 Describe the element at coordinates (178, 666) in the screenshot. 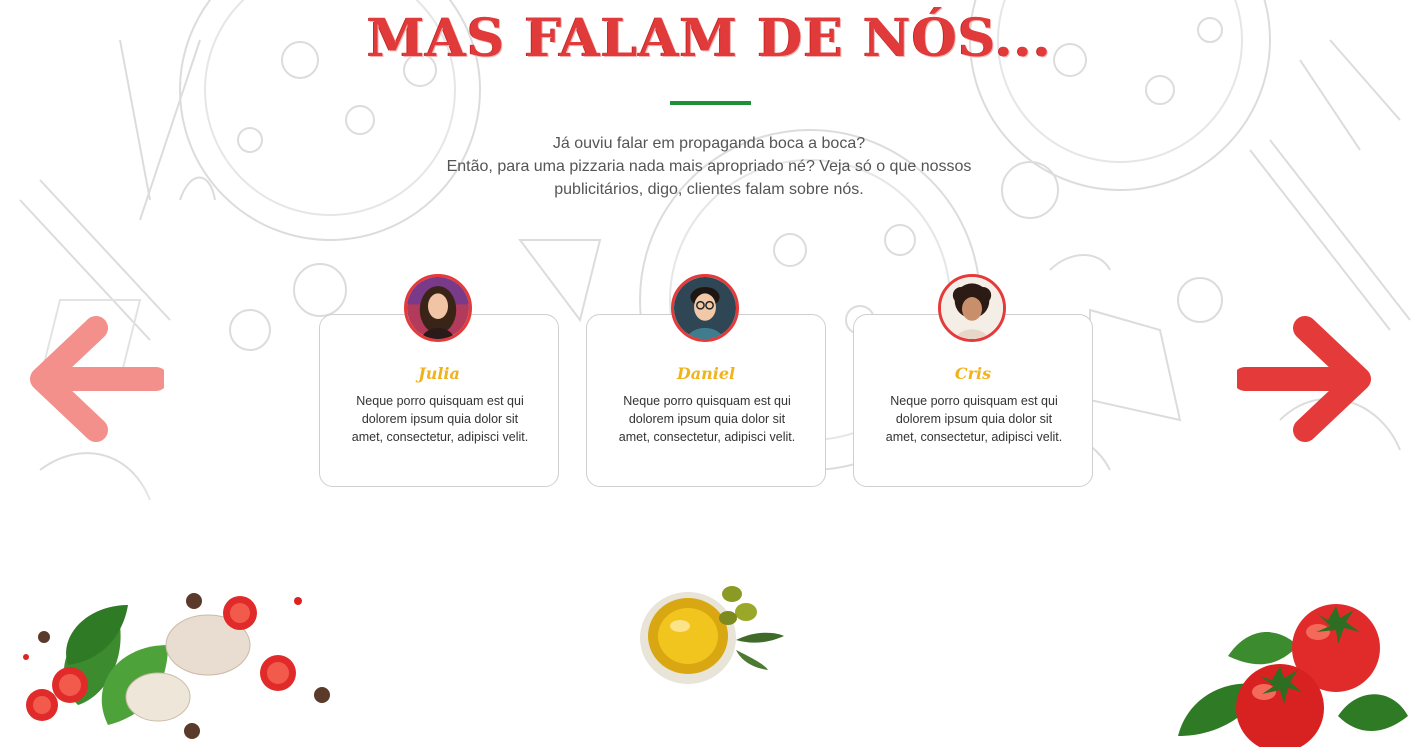

I see `basil-garlic-tomato-image` at that location.